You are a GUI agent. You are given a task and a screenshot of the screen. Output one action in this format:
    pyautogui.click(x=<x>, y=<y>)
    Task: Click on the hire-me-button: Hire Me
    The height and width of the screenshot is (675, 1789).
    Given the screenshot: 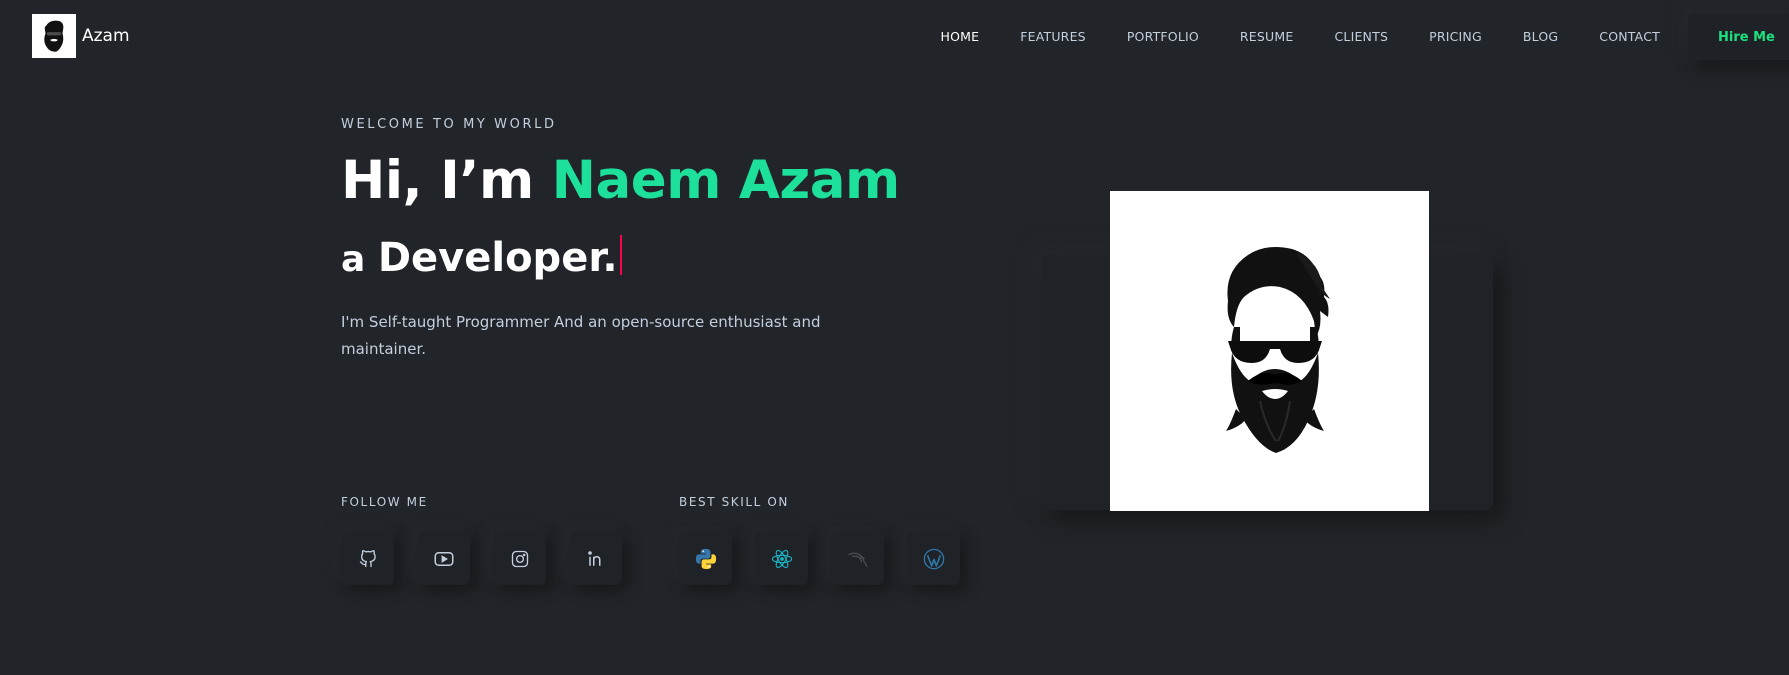 What is the action you would take?
    pyautogui.click(x=1738, y=37)
    